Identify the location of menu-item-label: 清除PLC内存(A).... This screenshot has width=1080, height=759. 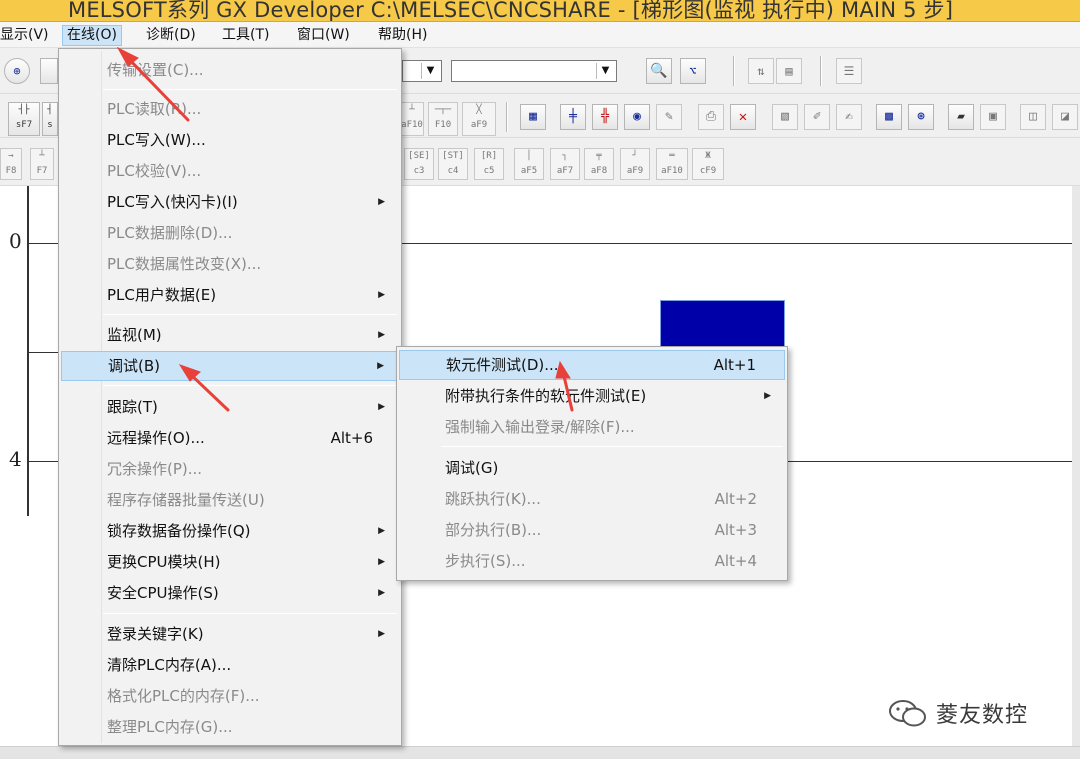
(169, 665).